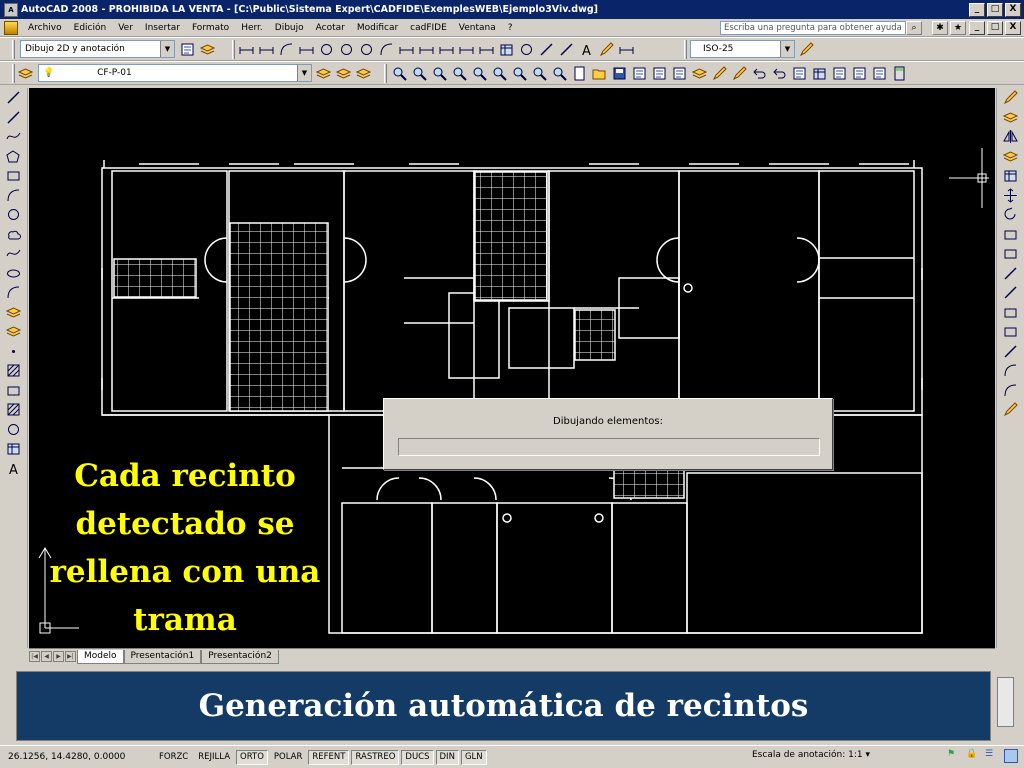 The height and width of the screenshot is (768, 1024). Describe the element at coordinates (207, 49) in the screenshot. I see `layer-manager-icon` at that location.